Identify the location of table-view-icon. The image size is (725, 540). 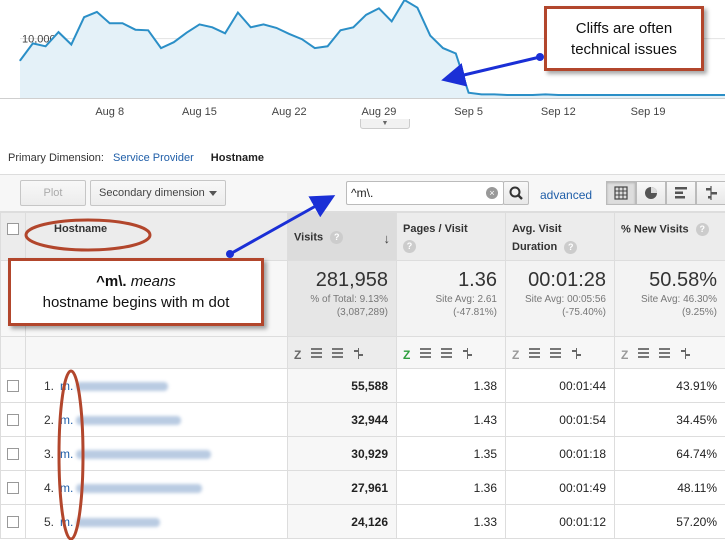
(621, 193).